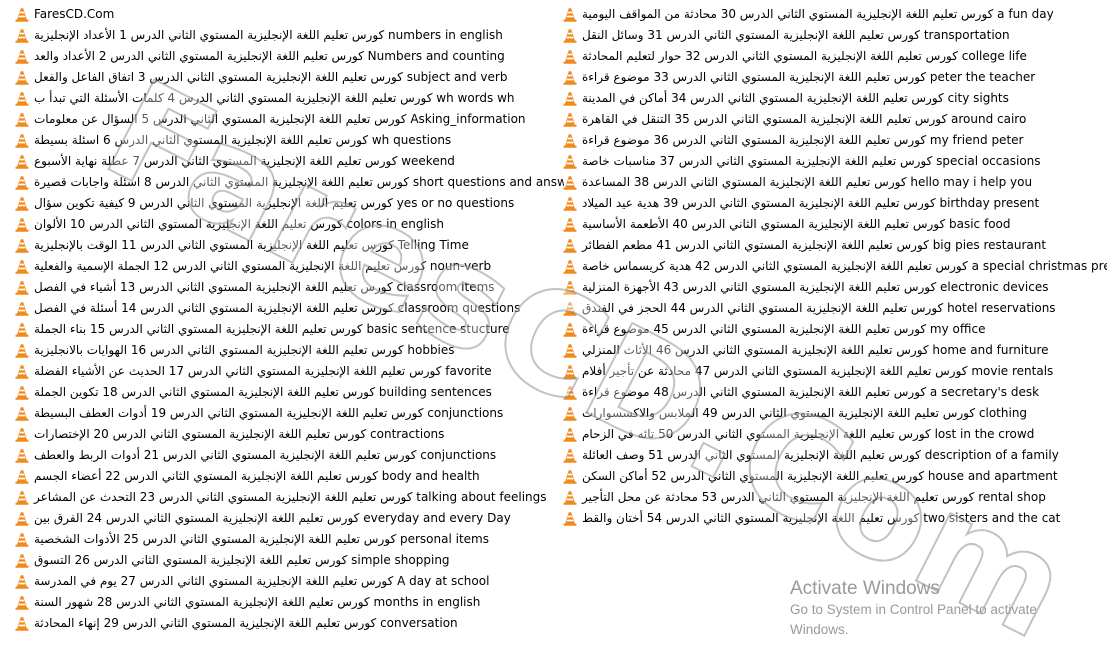 This screenshot has height=671, width=1107. What do you see at coordinates (289, 14) in the screenshot?
I see `left-file-item: FaresCD.Com` at bounding box center [289, 14].